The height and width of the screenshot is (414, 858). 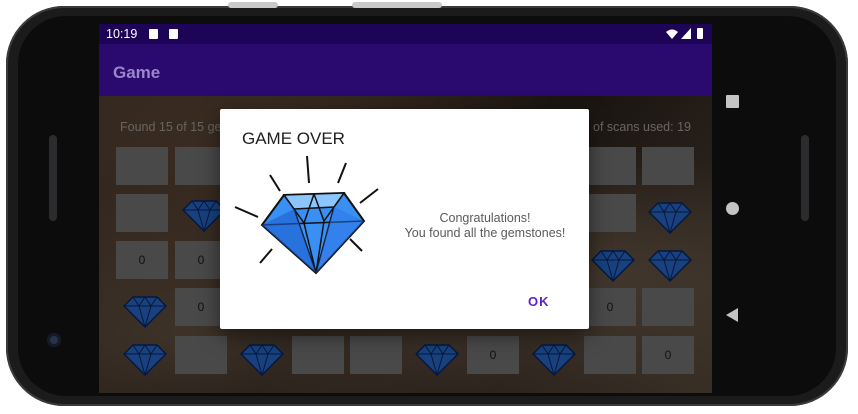 I want to click on diamond-icon, so click(x=306, y=215).